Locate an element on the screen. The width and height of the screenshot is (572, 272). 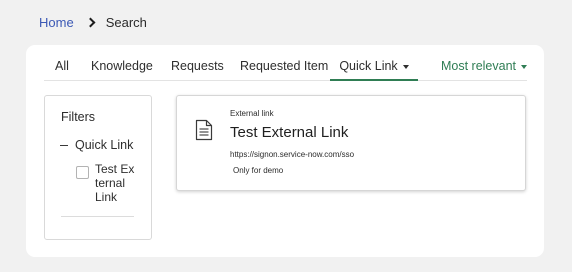
document-icon is located at coordinates (204, 130).